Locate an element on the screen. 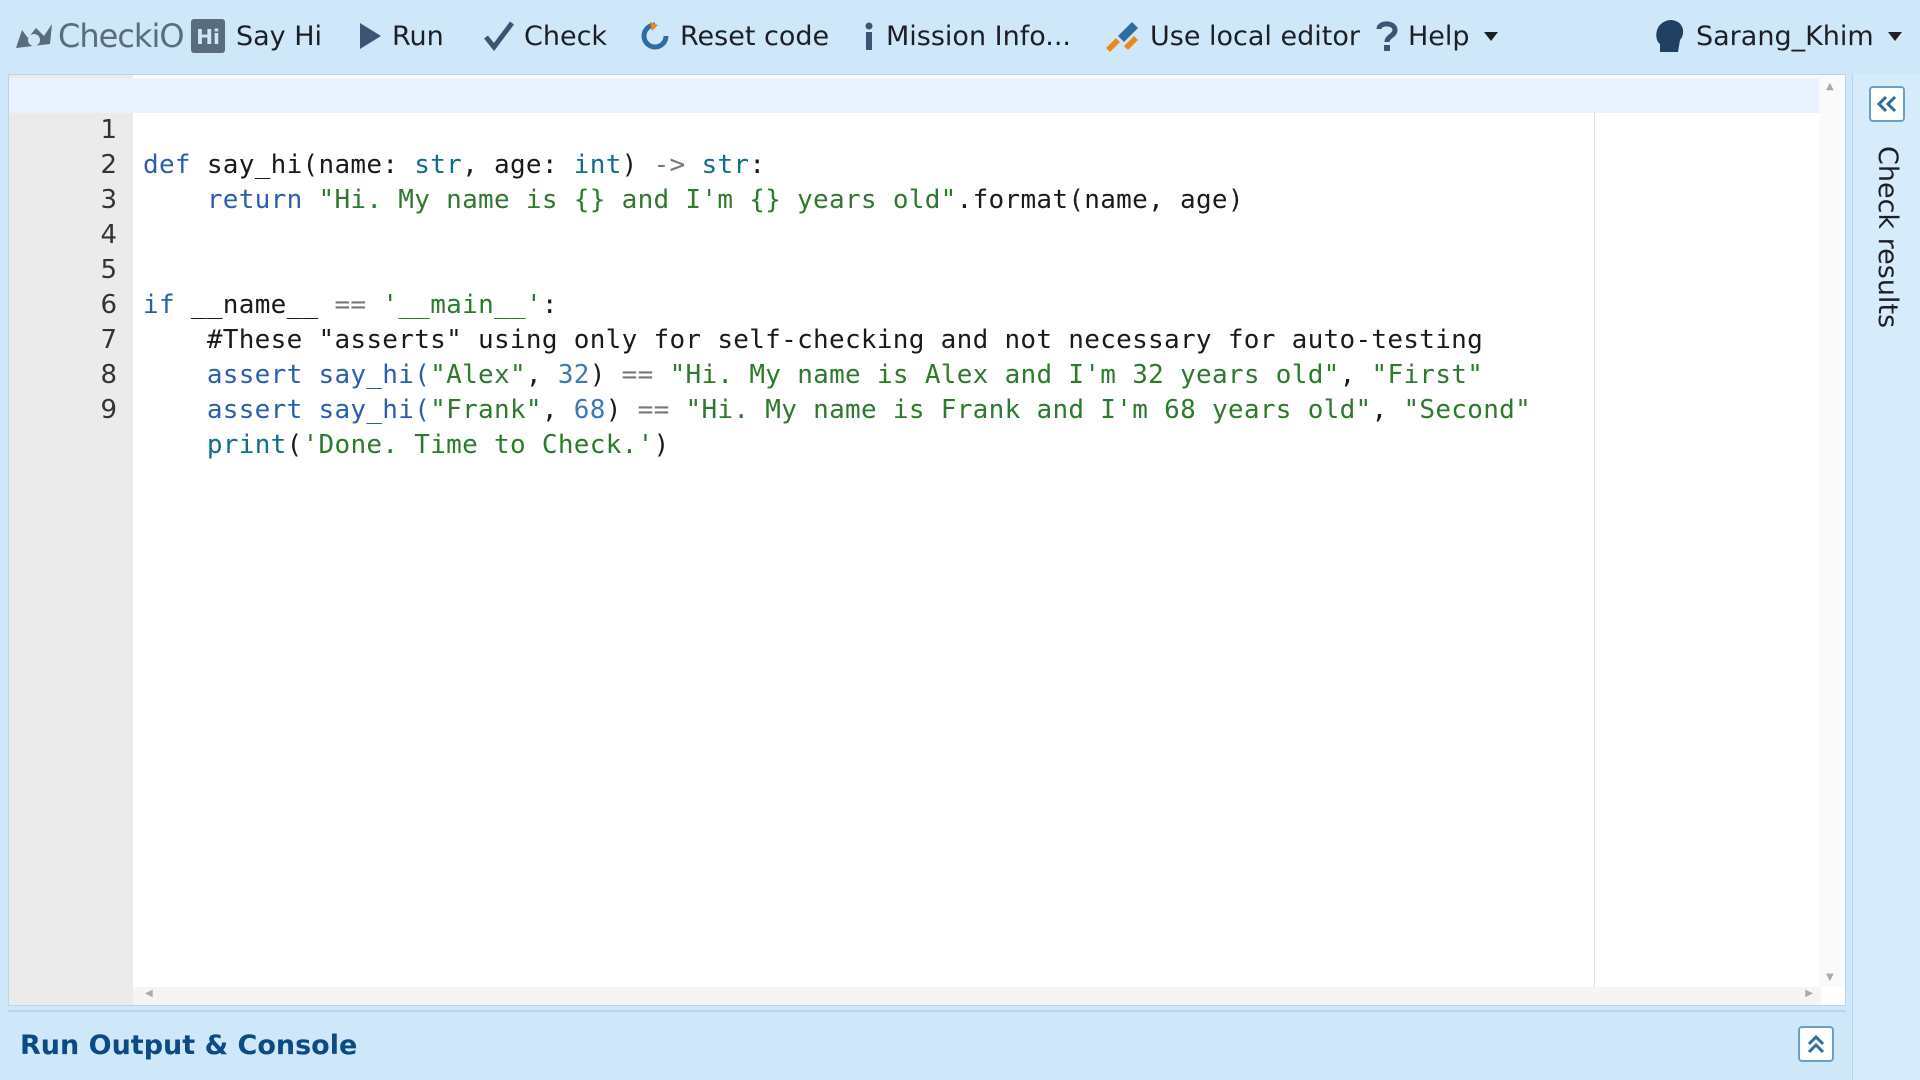 Image resolution: width=1920 pixels, height=1080 pixels. reset-code-button: Reset code is located at coordinates (734, 36).